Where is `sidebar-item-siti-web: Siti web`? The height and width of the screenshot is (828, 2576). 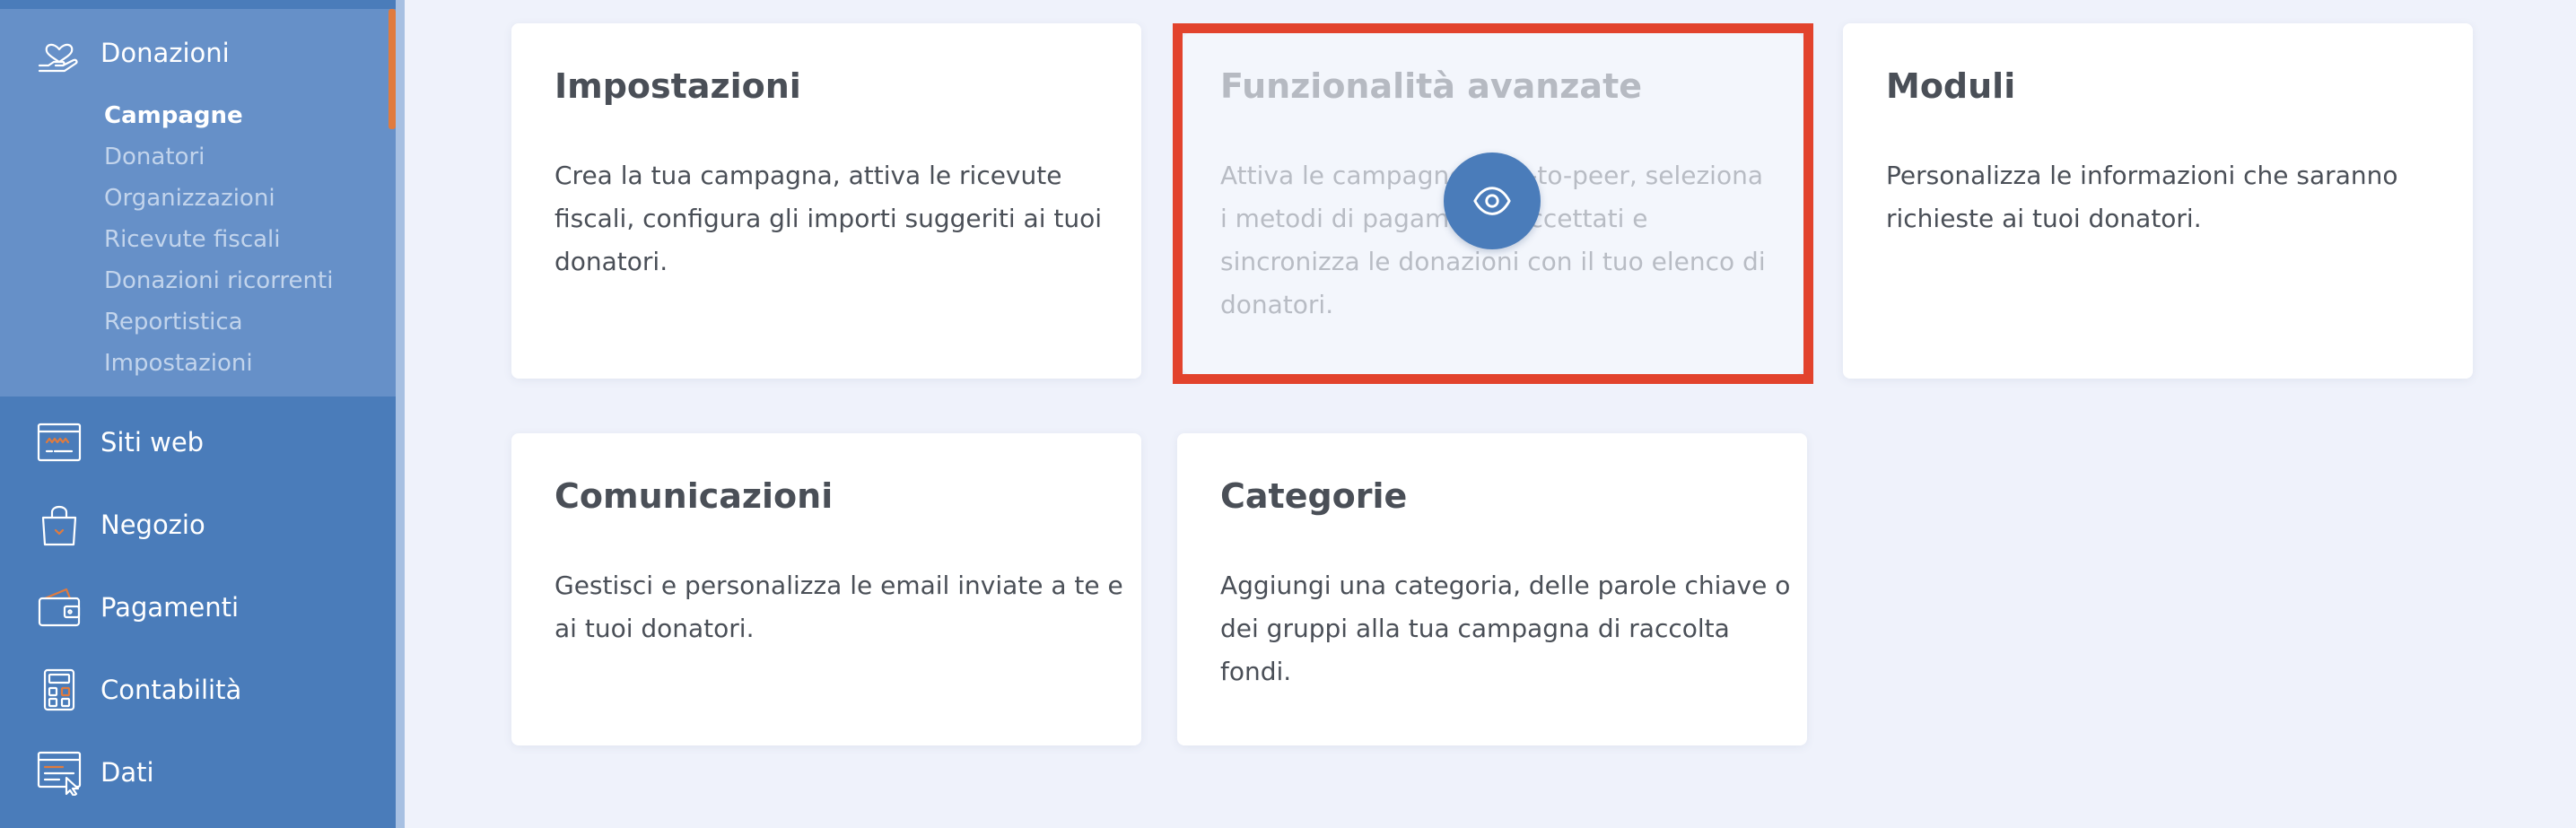
sidebar-item-siti-web: Siti web is located at coordinates (119, 442).